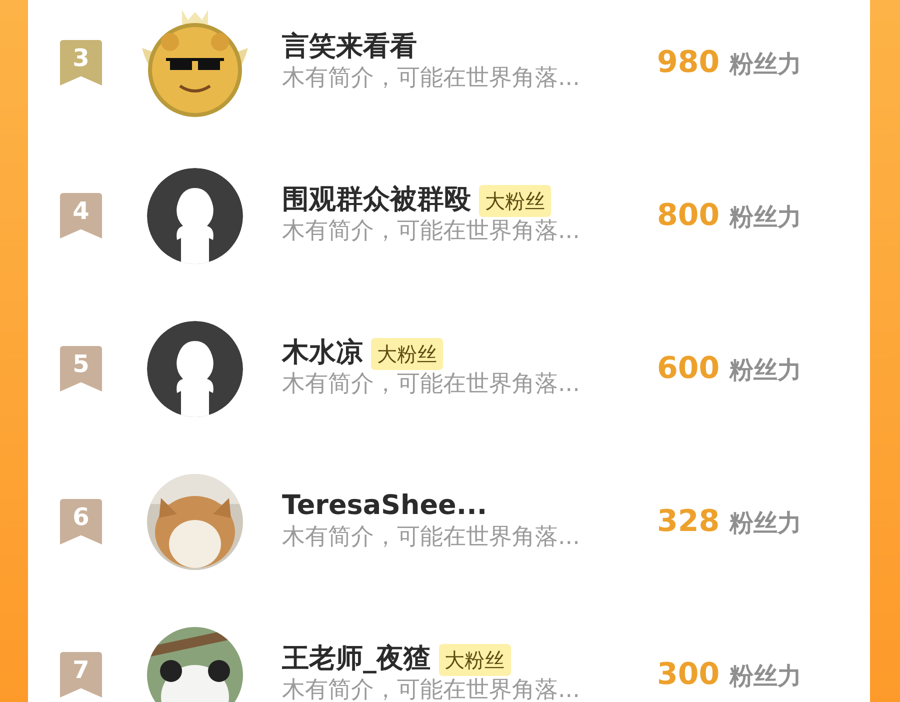  What do you see at coordinates (322, 353) in the screenshot?
I see `user-name: 木水凉` at bounding box center [322, 353].